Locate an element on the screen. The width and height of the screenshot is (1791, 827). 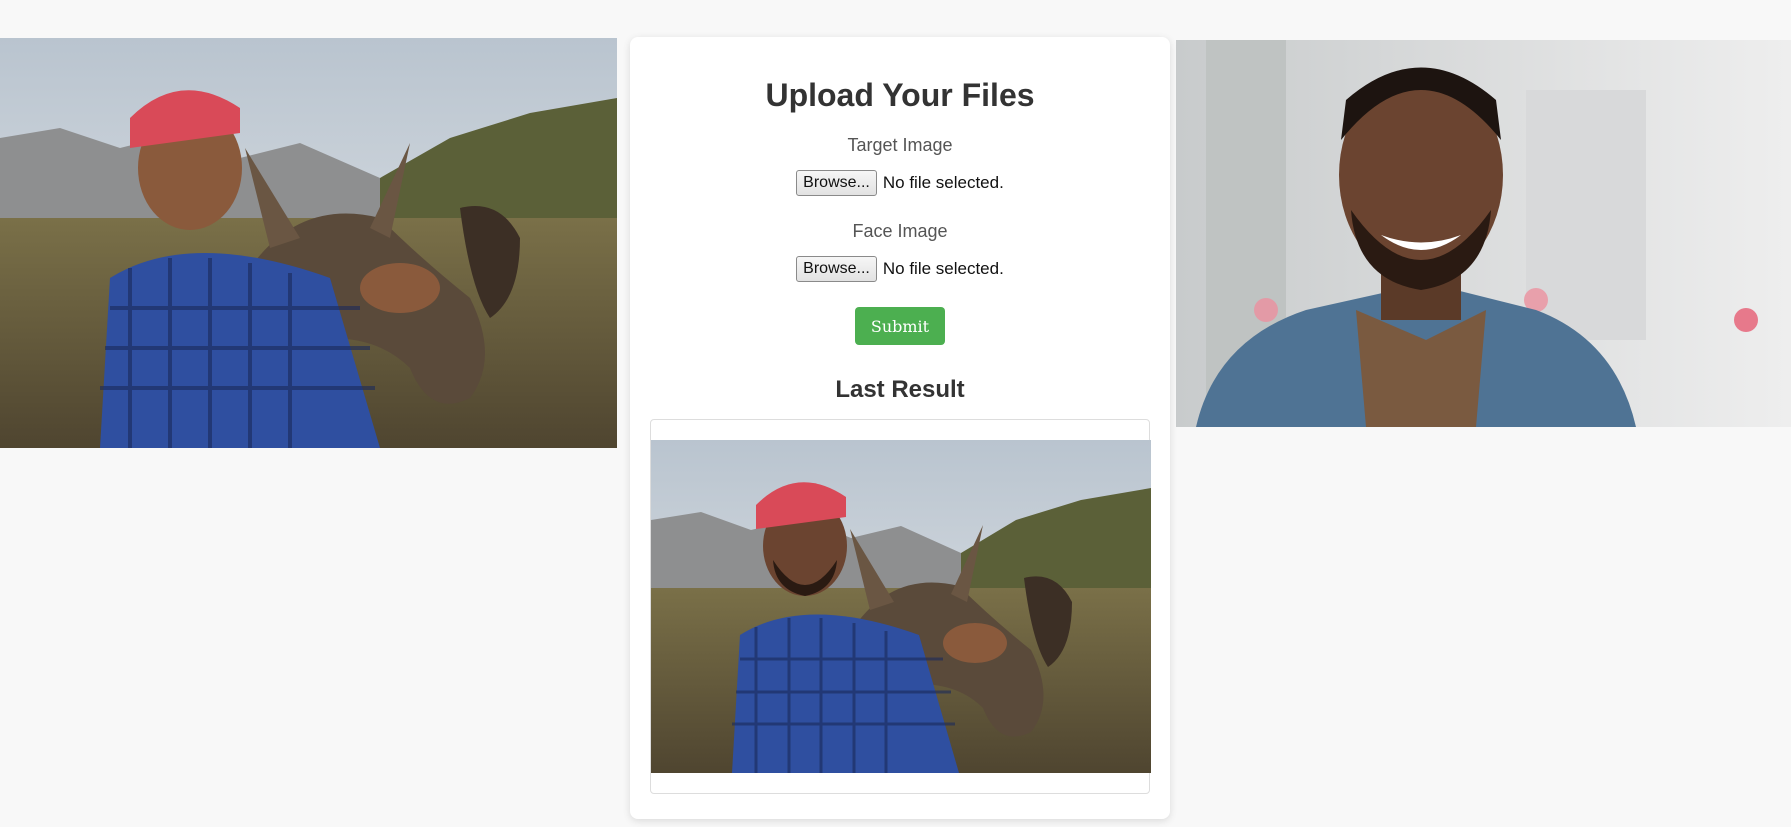
target-image-label: Target Image is located at coordinates (900, 145).